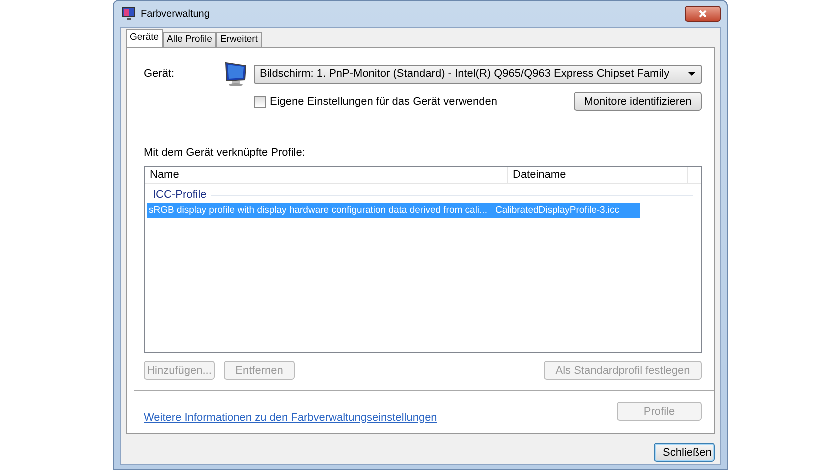 The height and width of the screenshot is (473, 840). What do you see at coordinates (478, 74) in the screenshot?
I see `device-dropdown: Bildschirm: 1. PnP-Monitor (Standard) - Intel(R) Q965/Q963 Express Chipset Family` at bounding box center [478, 74].